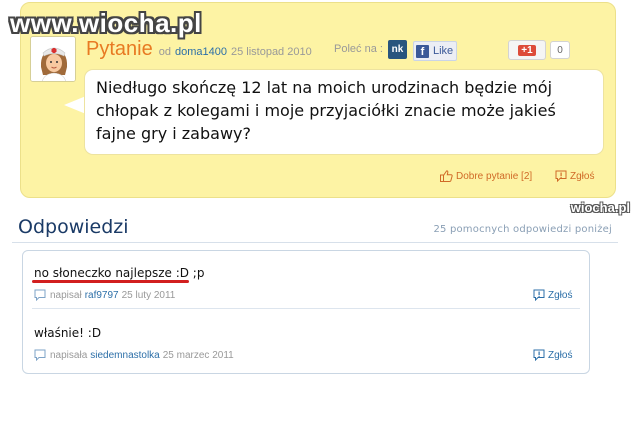 Image resolution: width=634 pixels, height=426 pixels. I want to click on nk-icon: nk, so click(397, 49).